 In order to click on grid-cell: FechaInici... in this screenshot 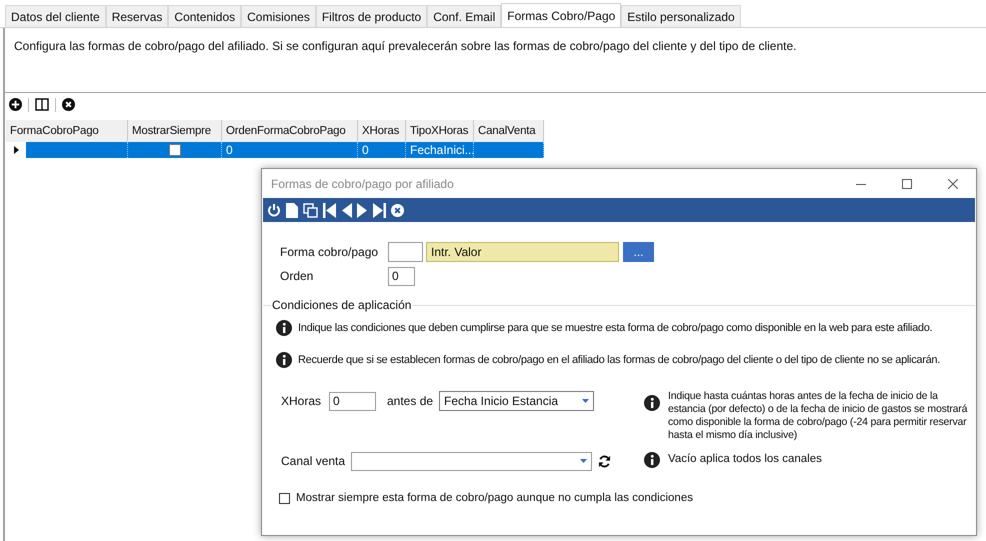, I will do `click(442, 150)`.